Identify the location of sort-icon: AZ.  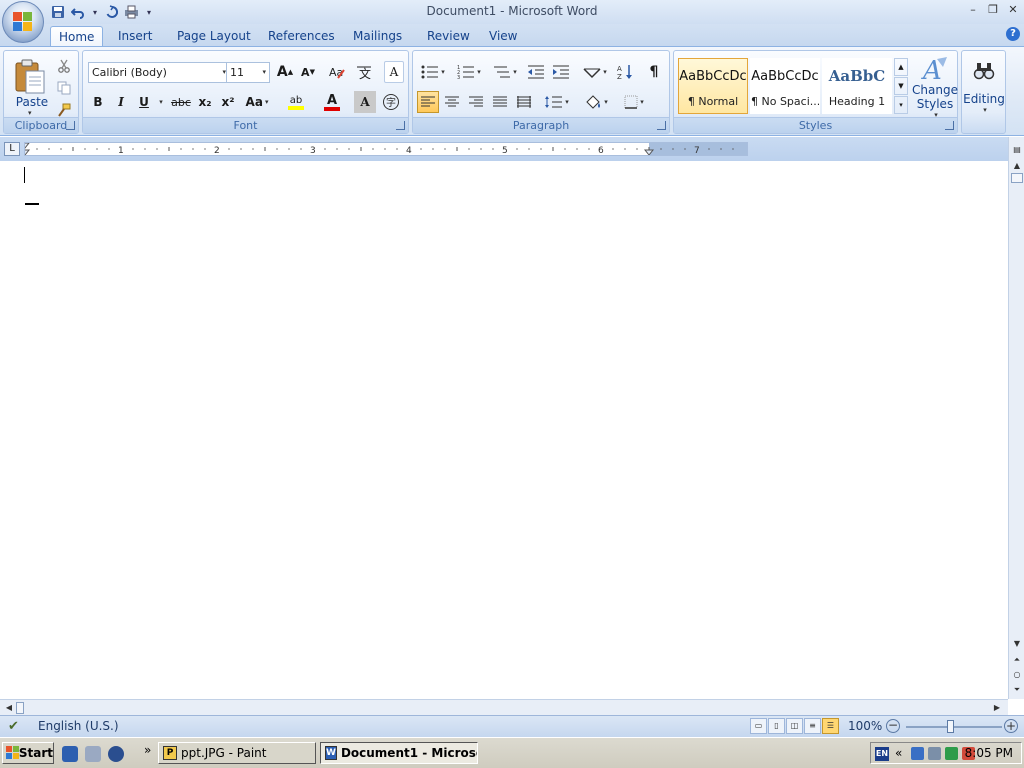
(626, 72).